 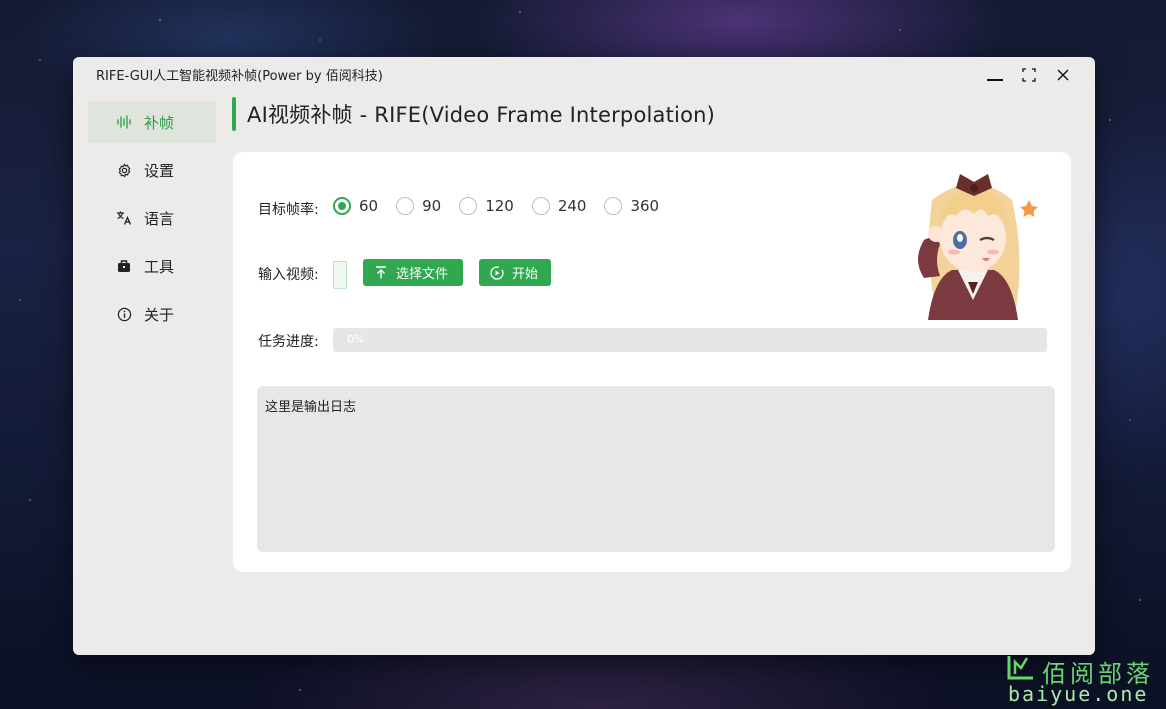 I want to click on start-label: 开始, so click(x=525, y=274).